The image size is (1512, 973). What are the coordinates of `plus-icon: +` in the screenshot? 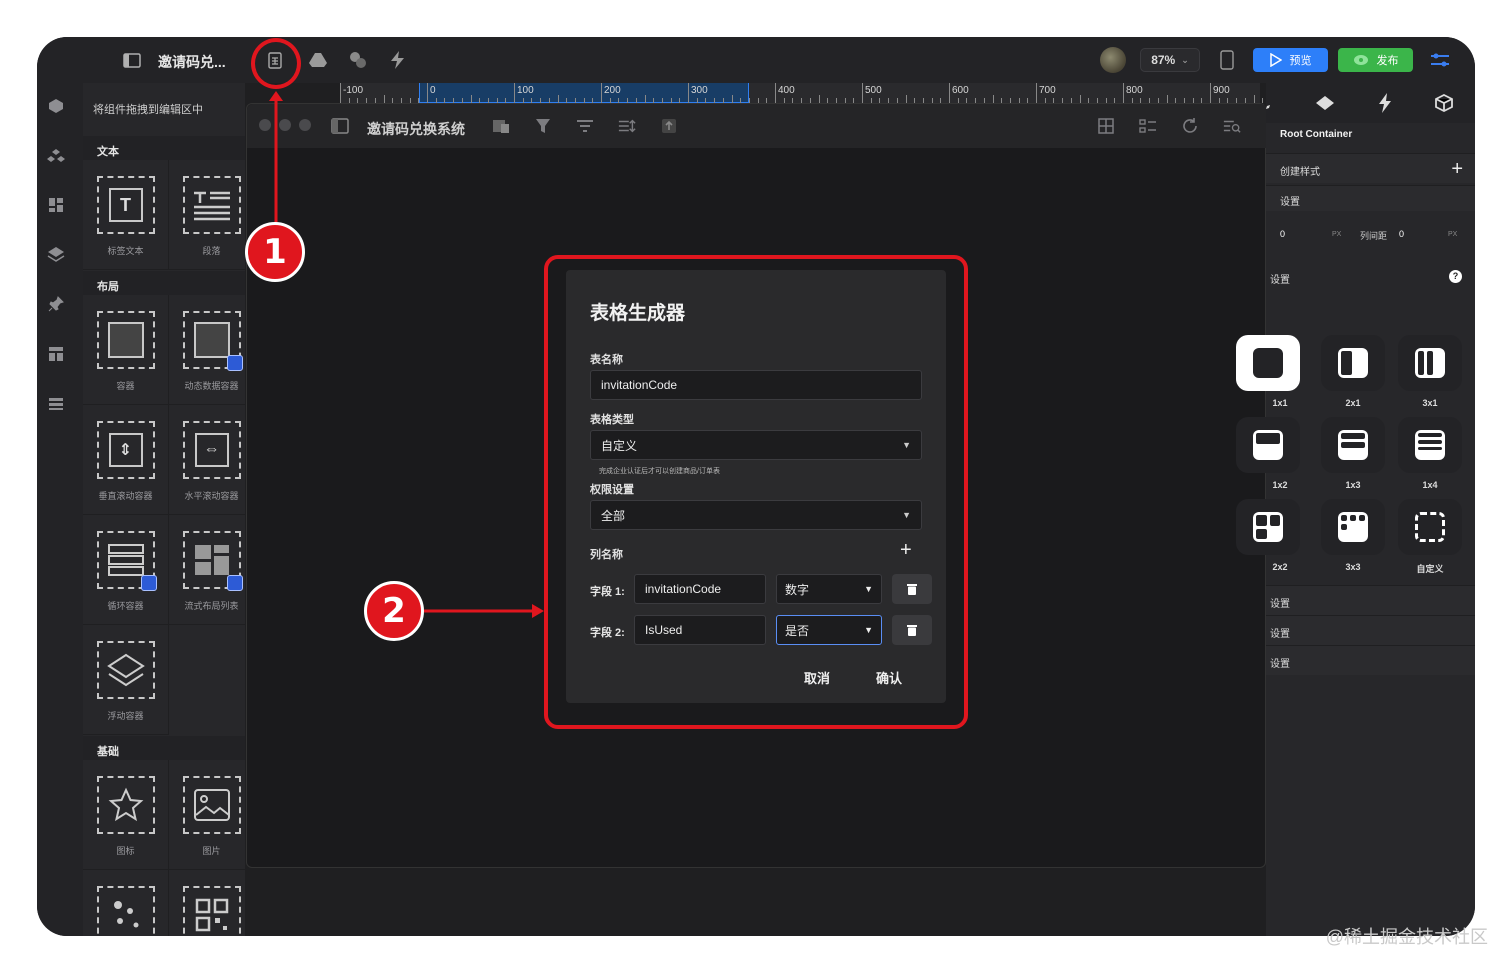 It's located at (1457, 169).